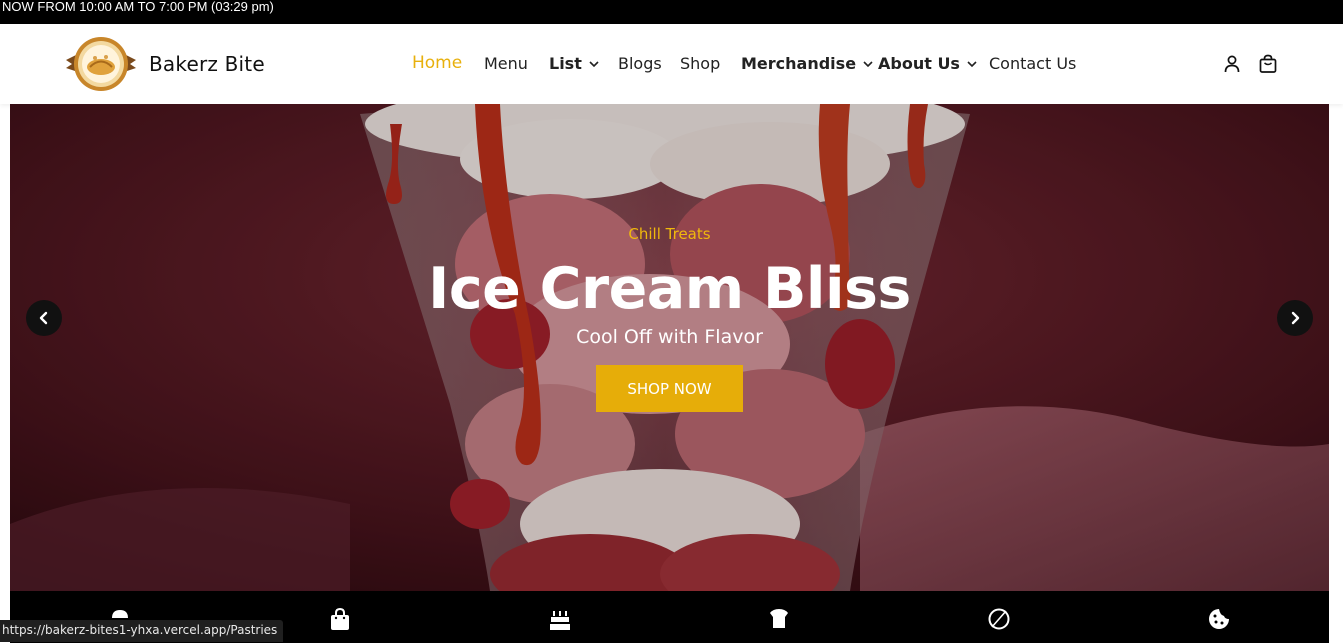 Image resolution: width=1343 pixels, height=643 pixels. What do you see at coordinates (779, 619) in the screenshot?
I see `chef-hat-icon` at bounding box center [779, 619].